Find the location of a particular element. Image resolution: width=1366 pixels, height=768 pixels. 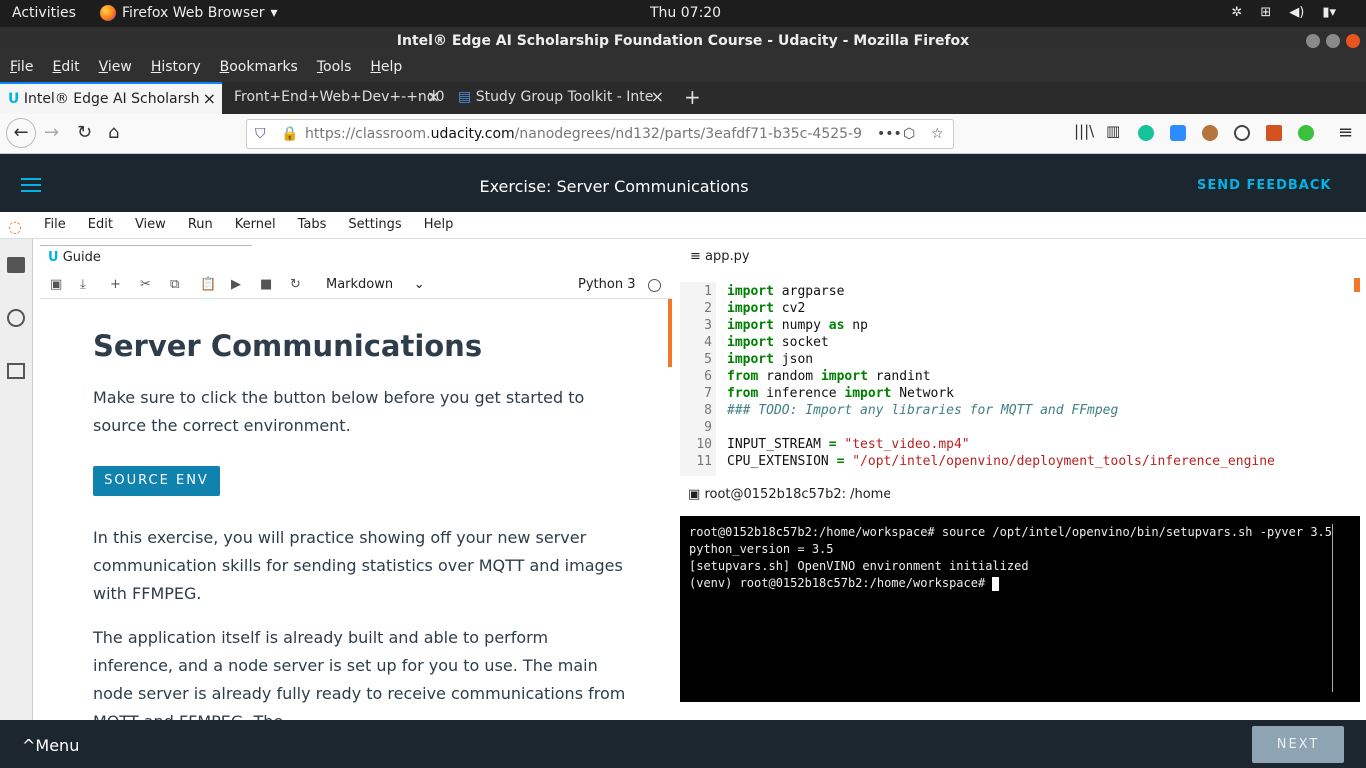

tab-front-end: Front+End+Web+Dev+-+nd0 × is located at coordinates (336, 98).